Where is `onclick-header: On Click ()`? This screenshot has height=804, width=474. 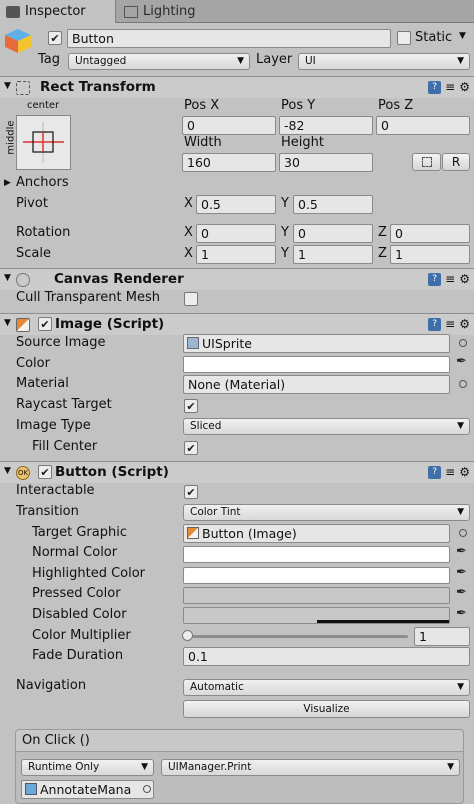 onclick-header: On Click () is located at coordinates (239, 741).